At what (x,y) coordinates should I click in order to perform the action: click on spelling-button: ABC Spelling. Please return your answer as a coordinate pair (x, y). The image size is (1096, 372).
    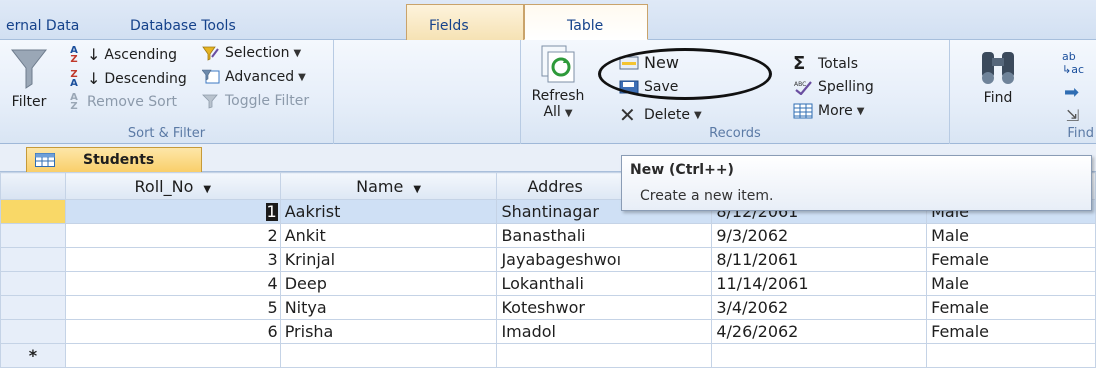
    Looking at the image, I should click on (833, 87).